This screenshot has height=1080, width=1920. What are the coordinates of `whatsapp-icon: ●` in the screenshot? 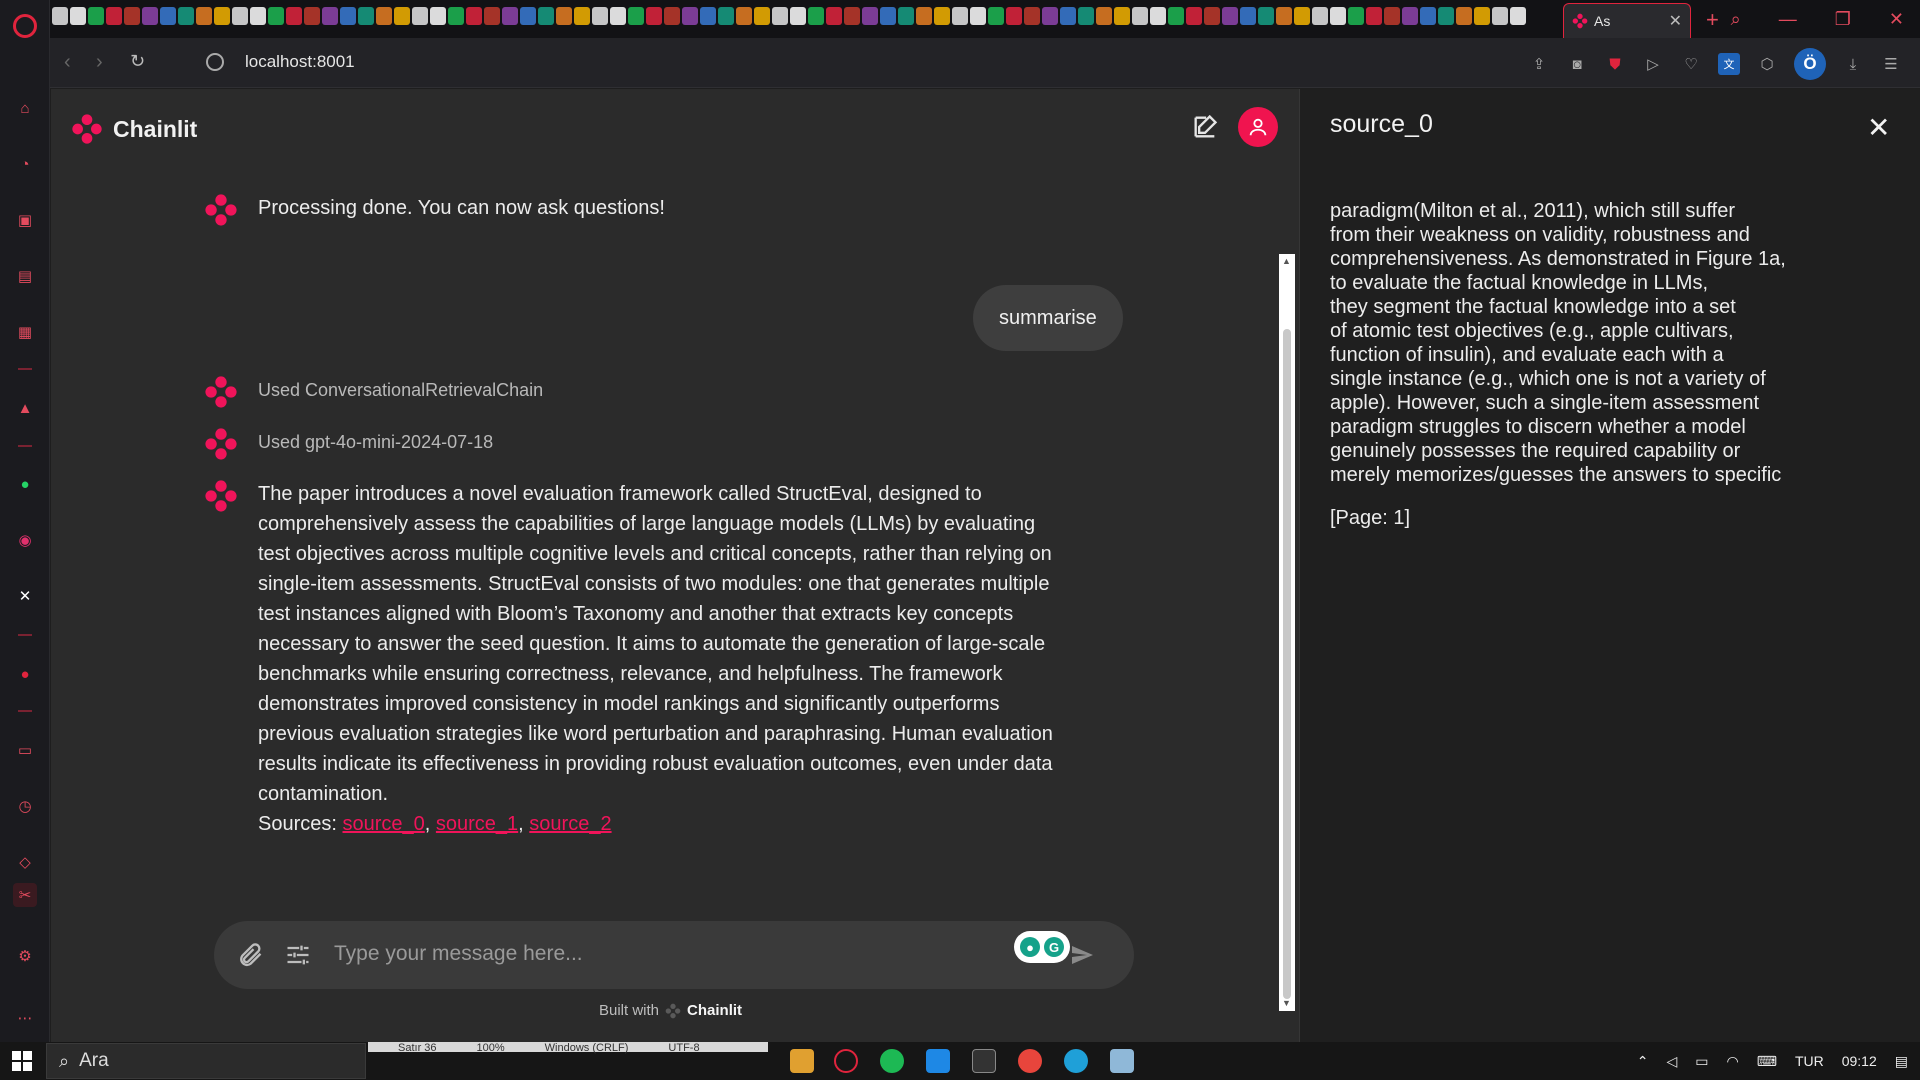 It's located at (25, 484).